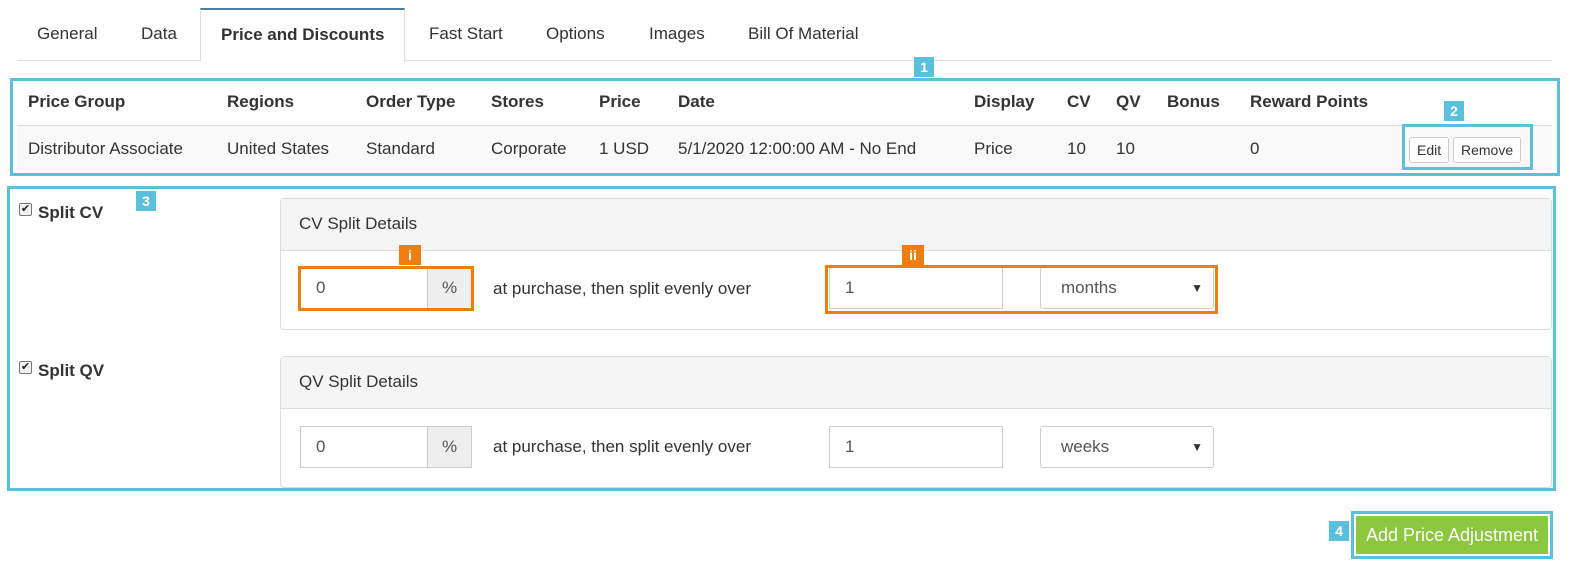 The image size is (1580, 574). Describe the element at coordinates (1255, 148) in the screenshot. I see `cell-reward-points: 0` at that location.